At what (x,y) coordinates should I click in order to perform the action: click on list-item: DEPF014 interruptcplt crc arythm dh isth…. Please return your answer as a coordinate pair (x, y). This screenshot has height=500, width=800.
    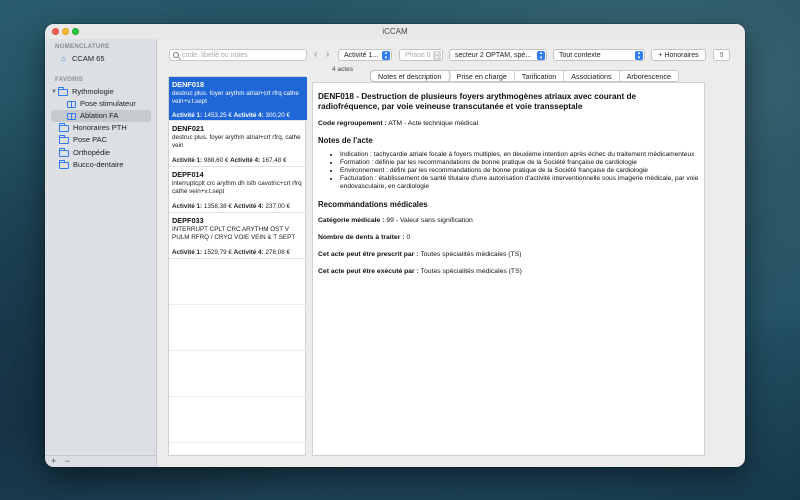
    Looking at the image, I should click on (238, 190).